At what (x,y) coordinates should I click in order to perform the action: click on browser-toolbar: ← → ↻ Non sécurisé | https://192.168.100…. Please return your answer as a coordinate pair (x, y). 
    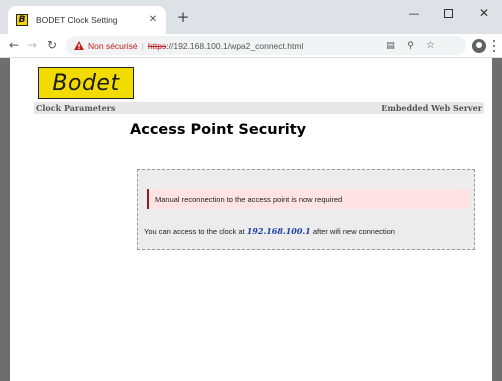
    Looking at the image, I should click on (251, 46).